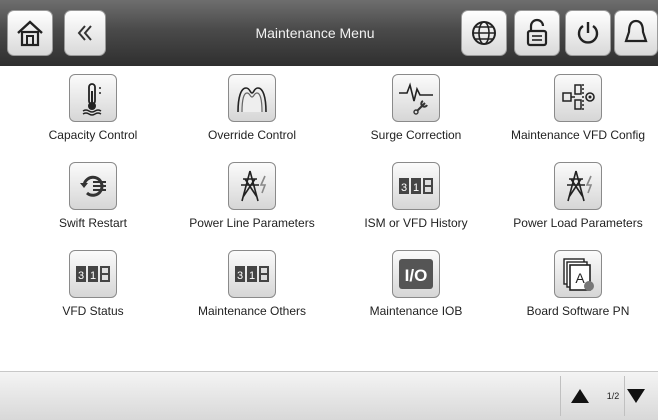 This screenshot has width=658, height=420. What do you see at coordinates (93, 135) in the screenshot?
I see `menu-item-label: Capacity Control` at bounding box center [93, 135].